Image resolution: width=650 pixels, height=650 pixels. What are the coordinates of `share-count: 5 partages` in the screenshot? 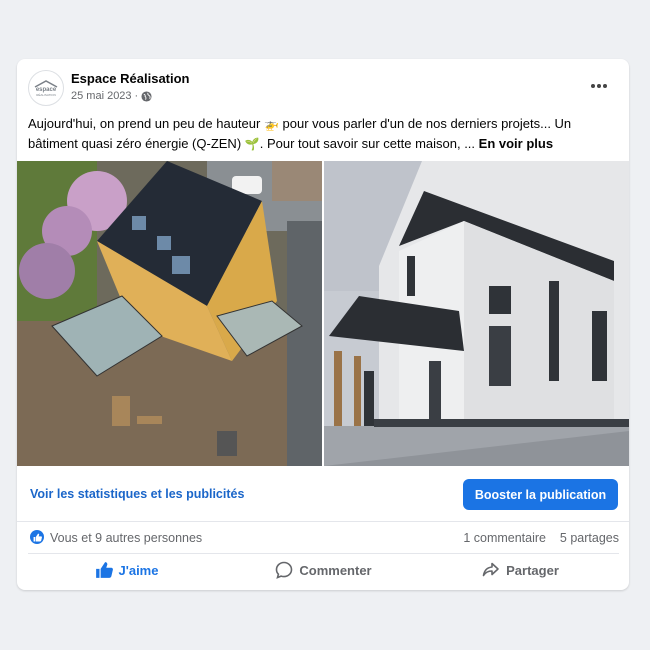 It's located at (589, 538).